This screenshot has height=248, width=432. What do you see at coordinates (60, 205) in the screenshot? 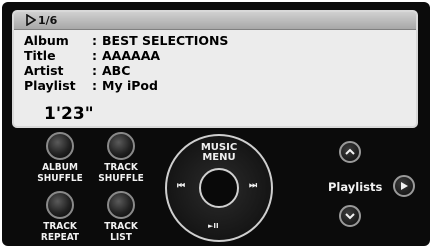
I see `track-repeat-button` at bounding box center [60, 205].